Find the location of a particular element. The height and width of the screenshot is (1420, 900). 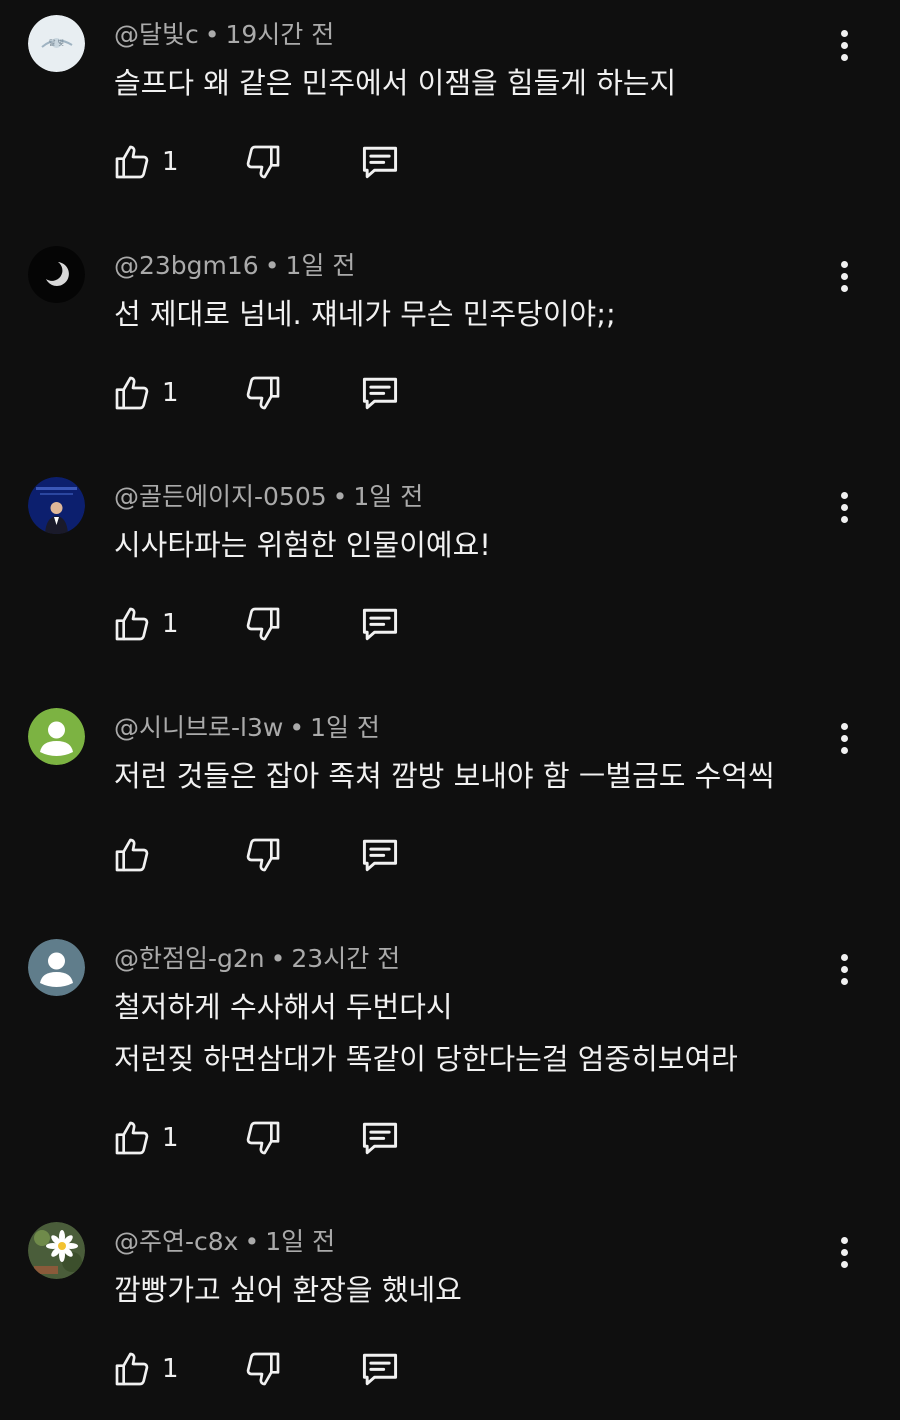

comment-author: @23bgm16 is located at coordinates (186, 265).